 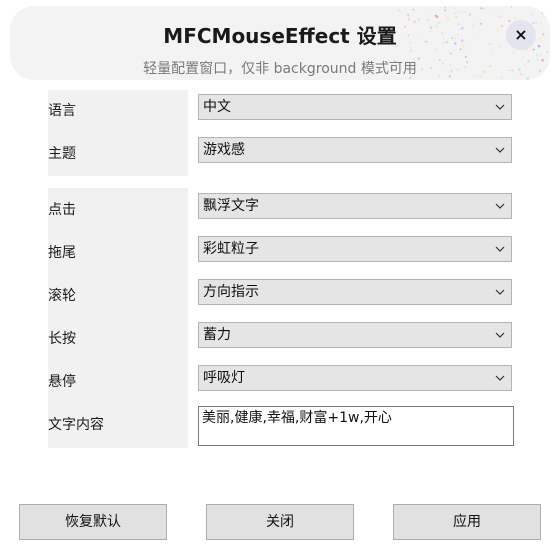 What do you see at coordinates (217, 107) in the screenshot?
I see `language-value: 中文` at bounding box center [217, 107].